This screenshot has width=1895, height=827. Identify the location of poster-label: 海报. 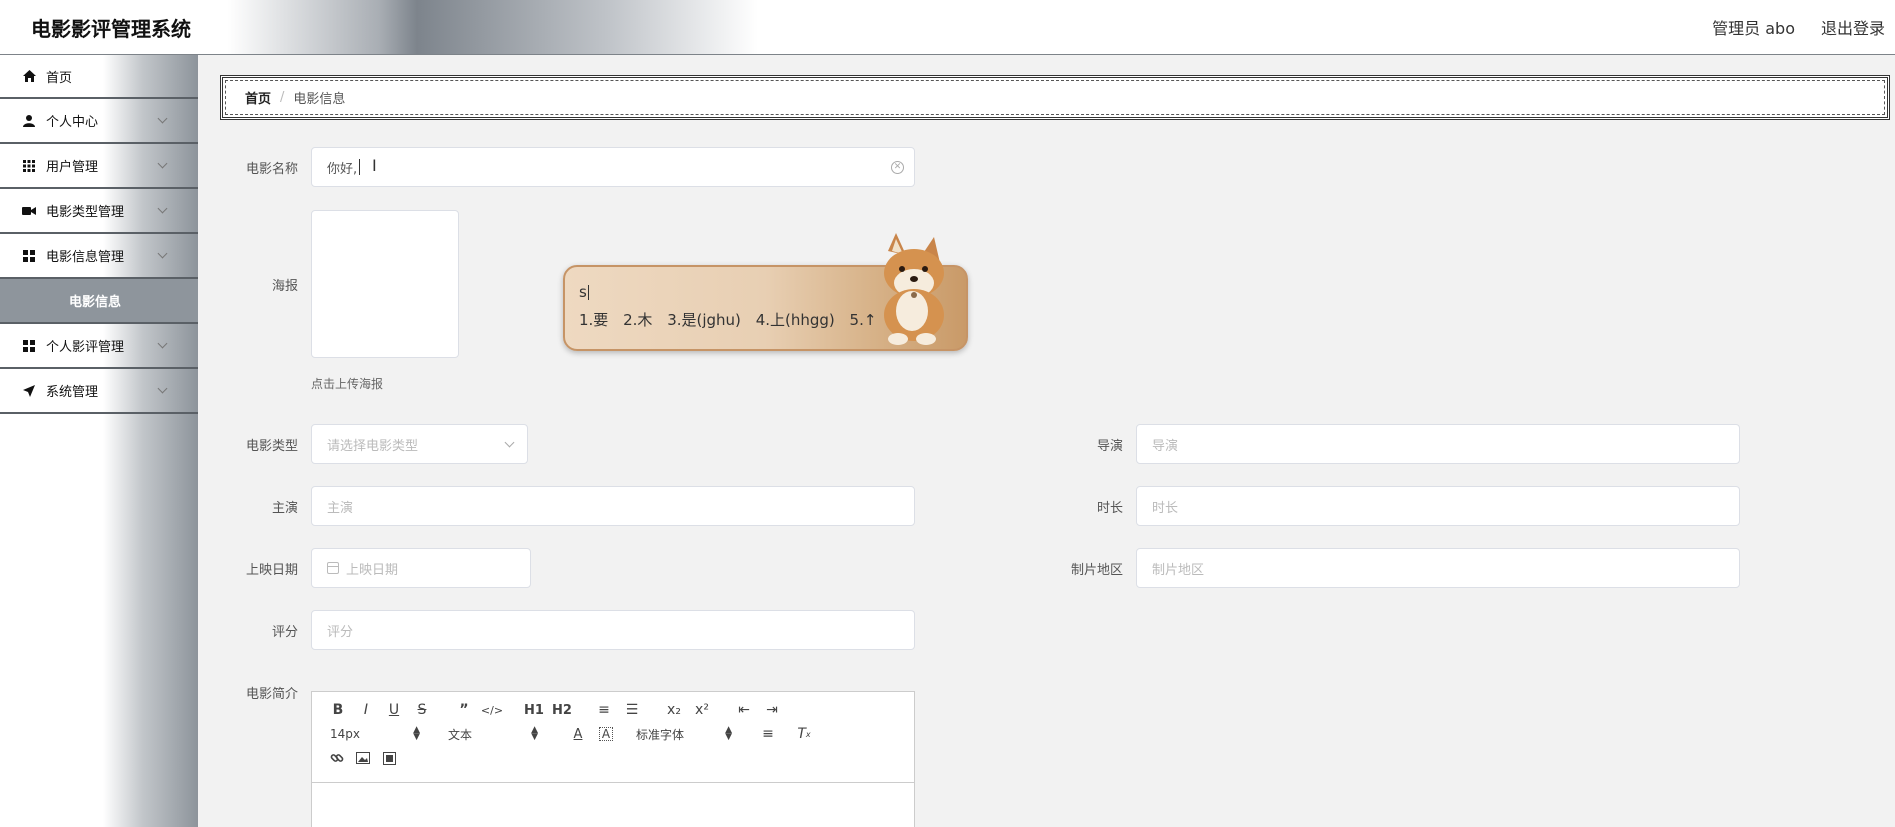
(284, 286).